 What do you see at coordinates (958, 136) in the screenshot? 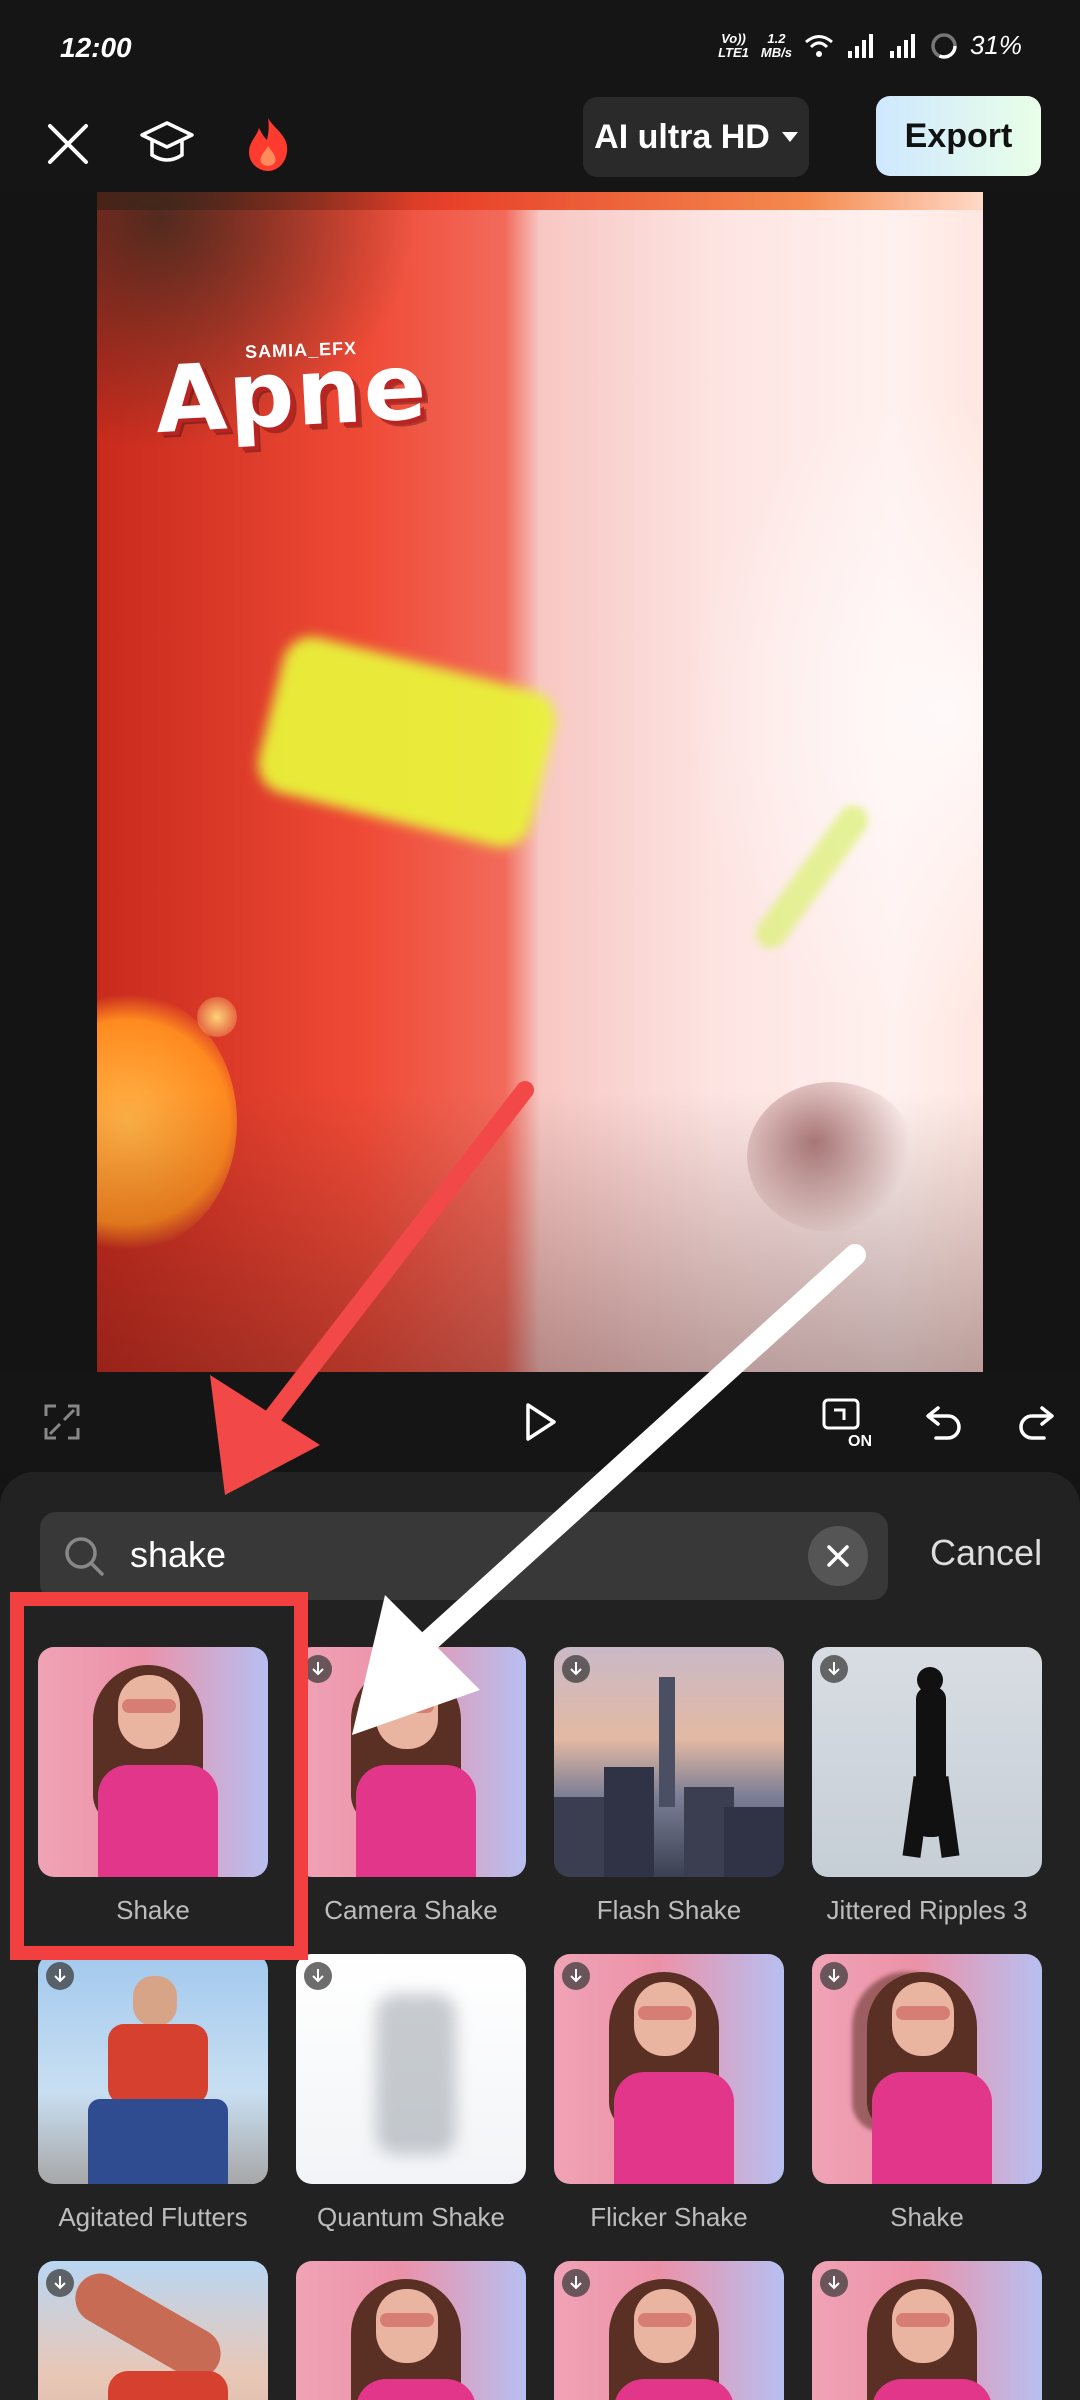
I see `export-button: Export` at bounding box center [958, 136].